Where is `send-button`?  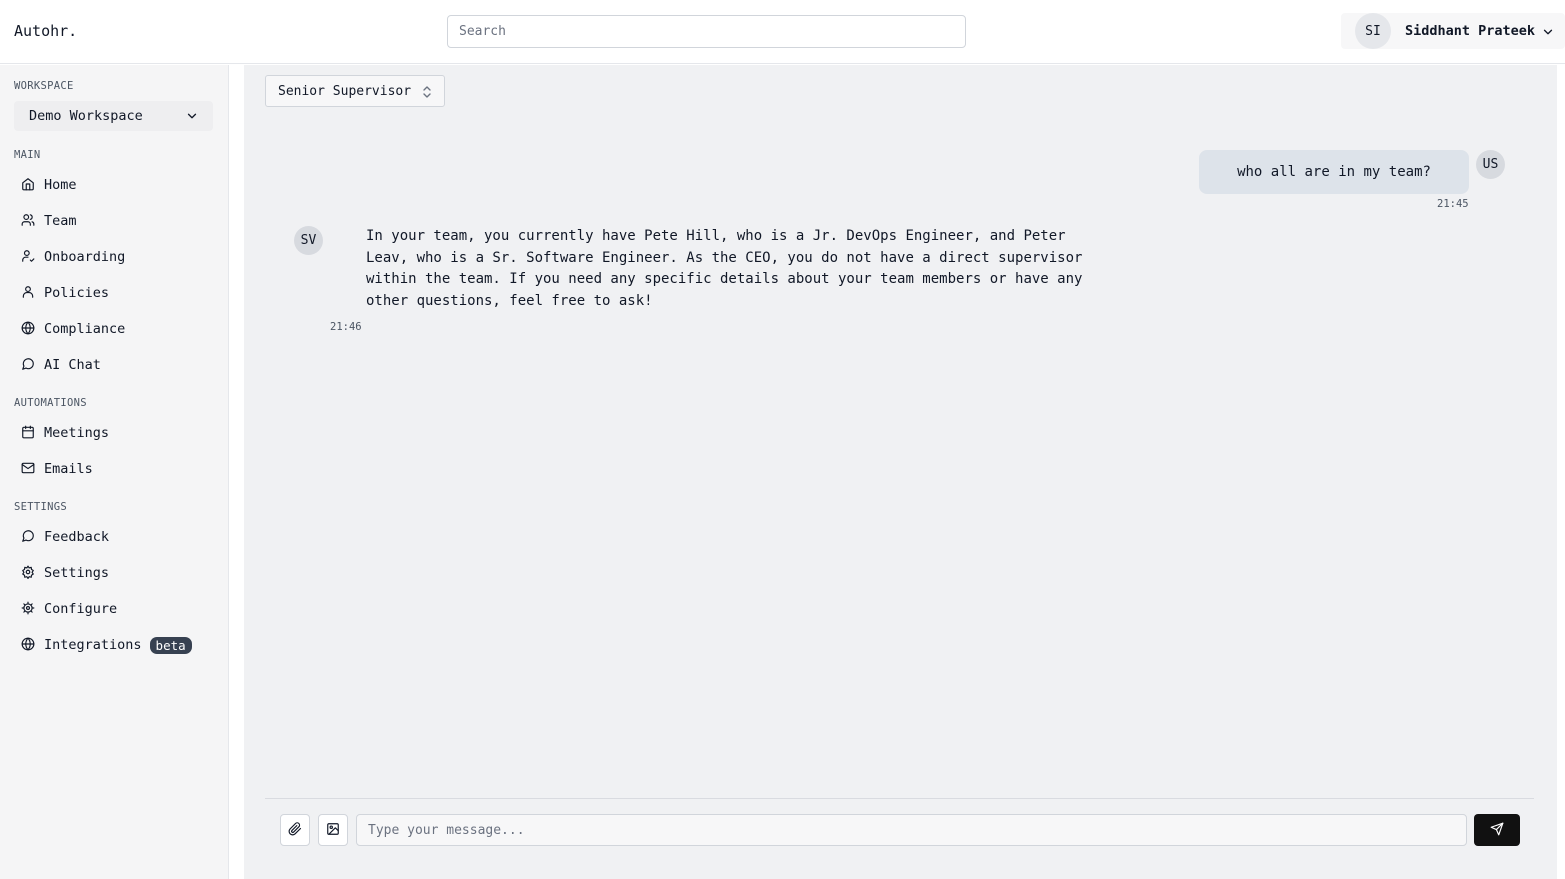
send-button is located at coordinates (1497, 830).